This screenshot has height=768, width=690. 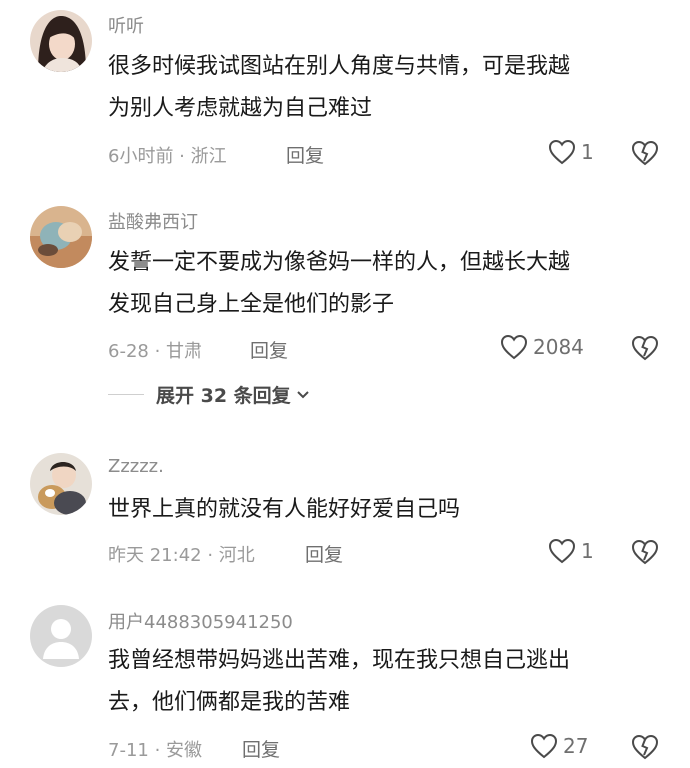 What do you see at coordinates (167, 156) in the screenshot?
I see `time-location: 6小时前 · 浙江` at bounding box center [167, 156].